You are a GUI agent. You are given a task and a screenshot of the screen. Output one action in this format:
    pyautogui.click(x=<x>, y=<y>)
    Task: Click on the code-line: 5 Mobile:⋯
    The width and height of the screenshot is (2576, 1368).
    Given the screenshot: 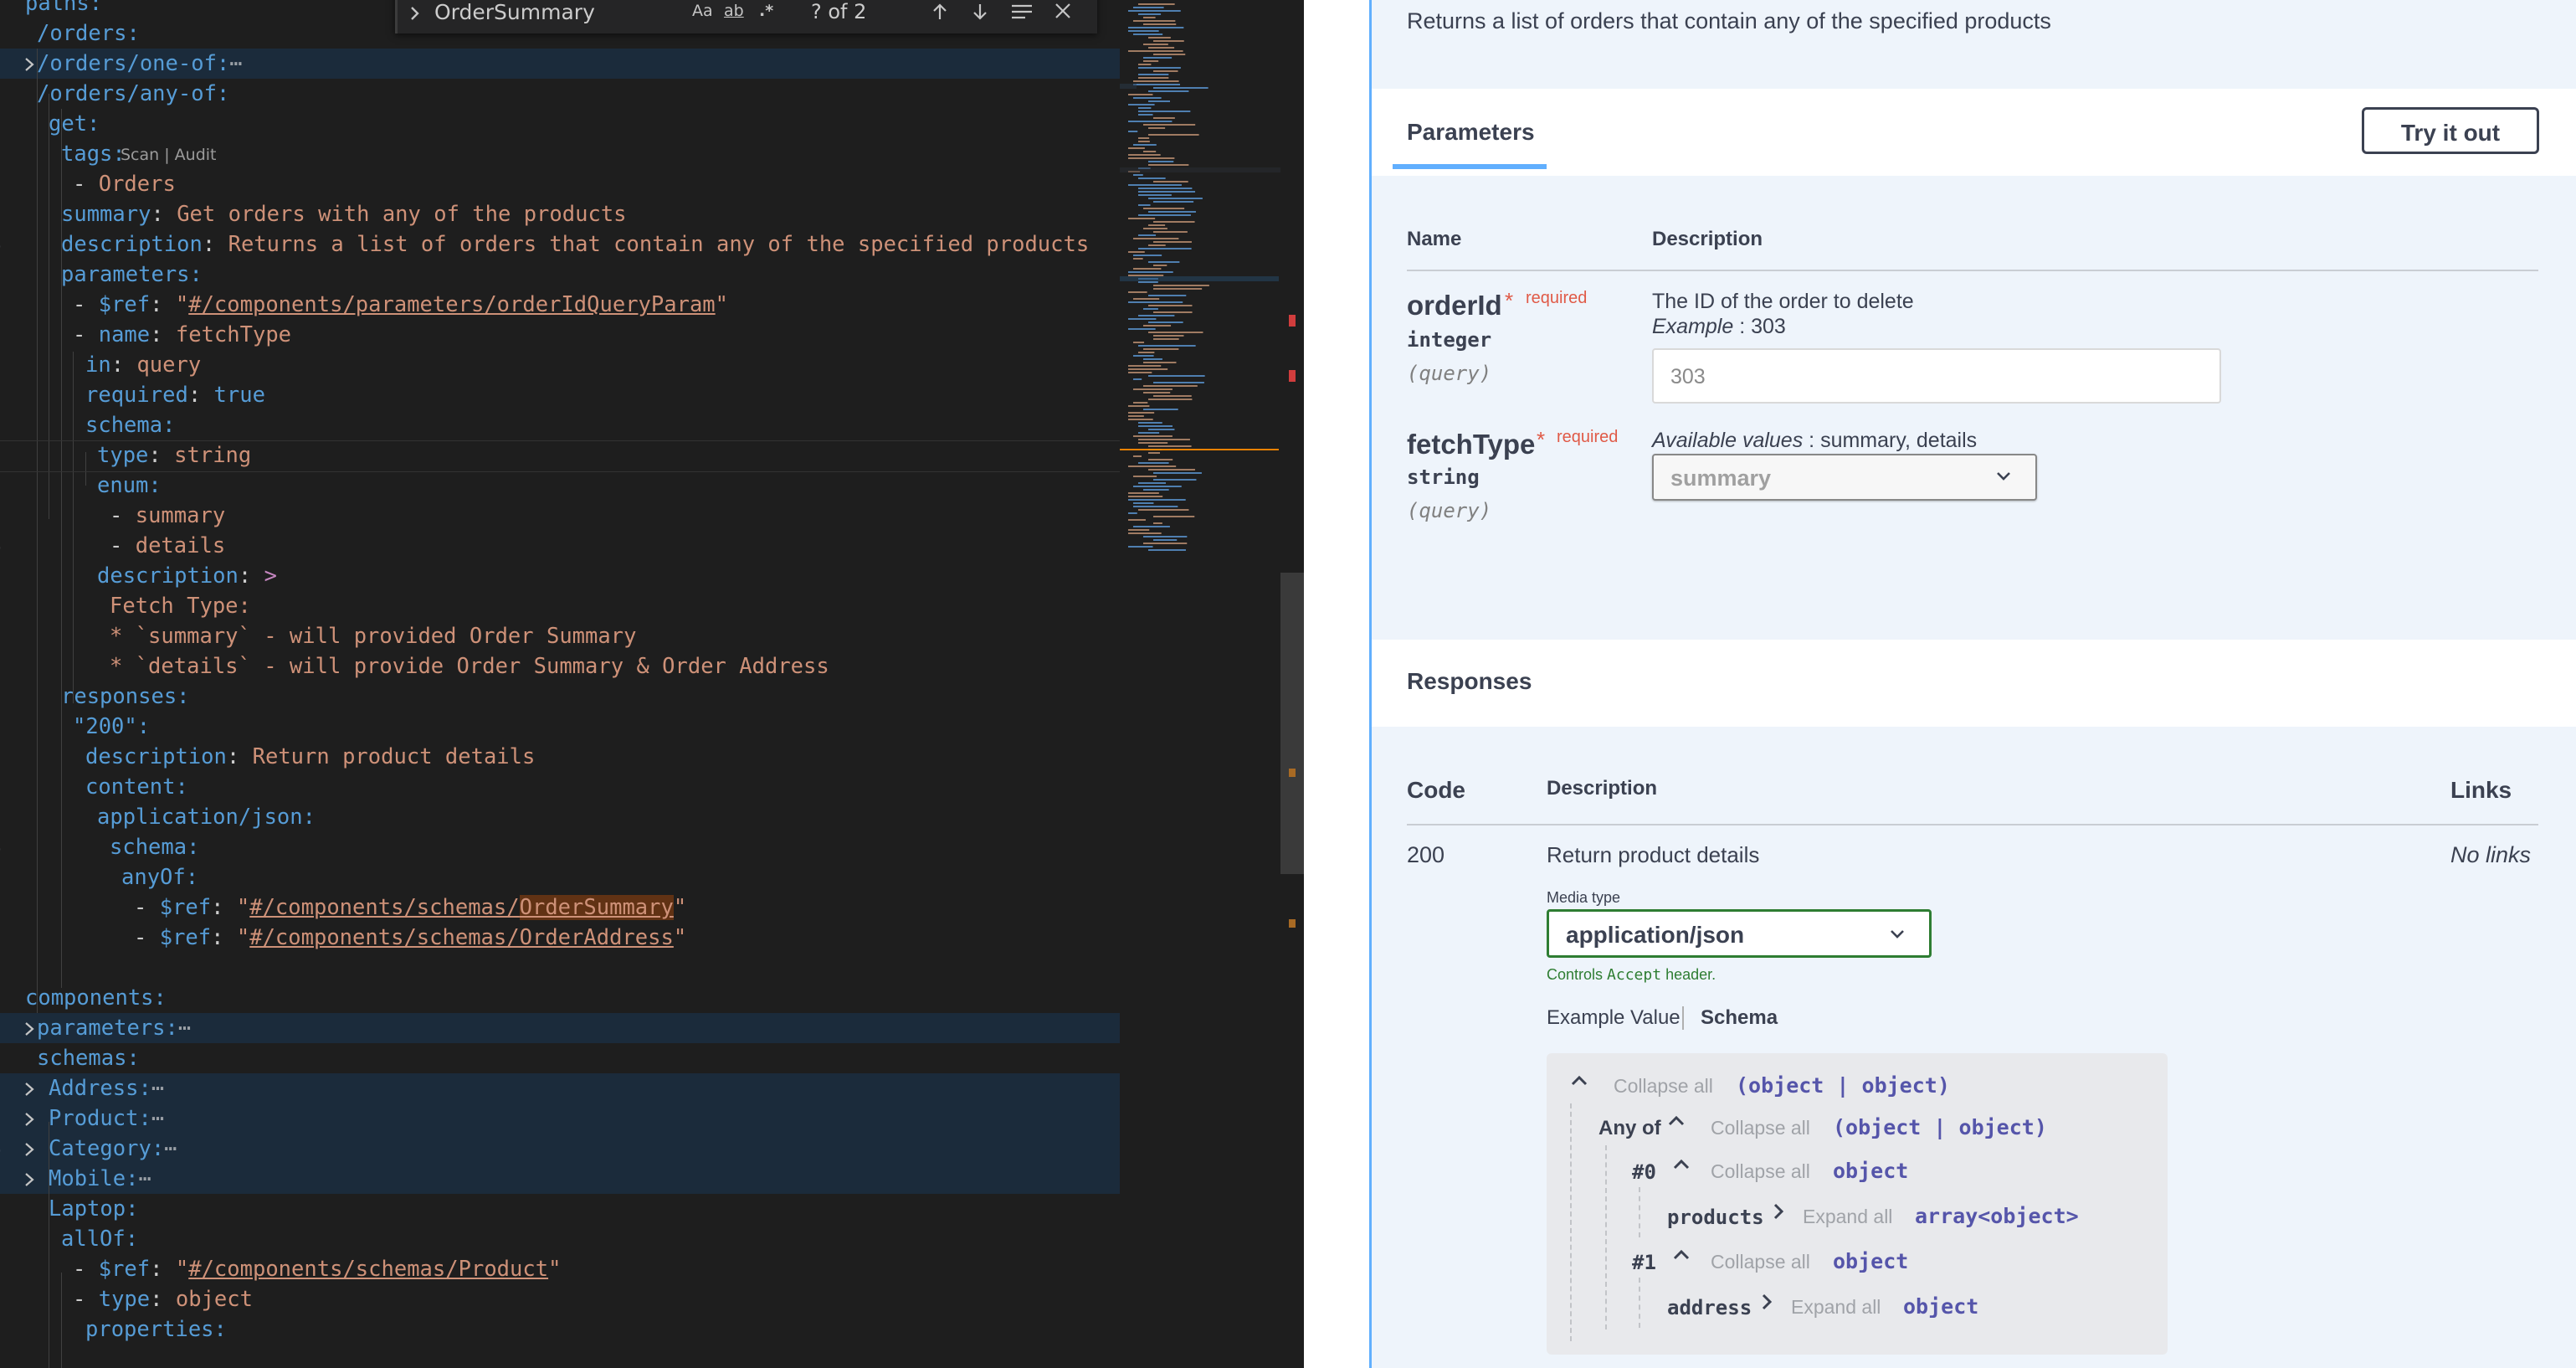 What is the action you would take?
    pyautogui.click(x=560, y=1179)
    